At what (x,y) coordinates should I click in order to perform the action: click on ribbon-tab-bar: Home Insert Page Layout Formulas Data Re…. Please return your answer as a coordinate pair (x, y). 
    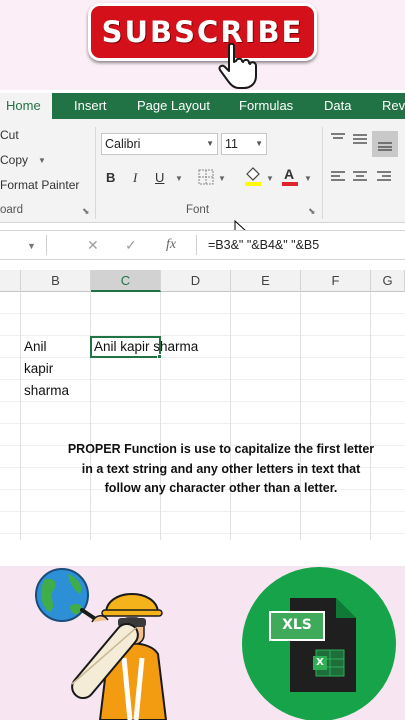
    Looking at the image, I should click on (202, 106).